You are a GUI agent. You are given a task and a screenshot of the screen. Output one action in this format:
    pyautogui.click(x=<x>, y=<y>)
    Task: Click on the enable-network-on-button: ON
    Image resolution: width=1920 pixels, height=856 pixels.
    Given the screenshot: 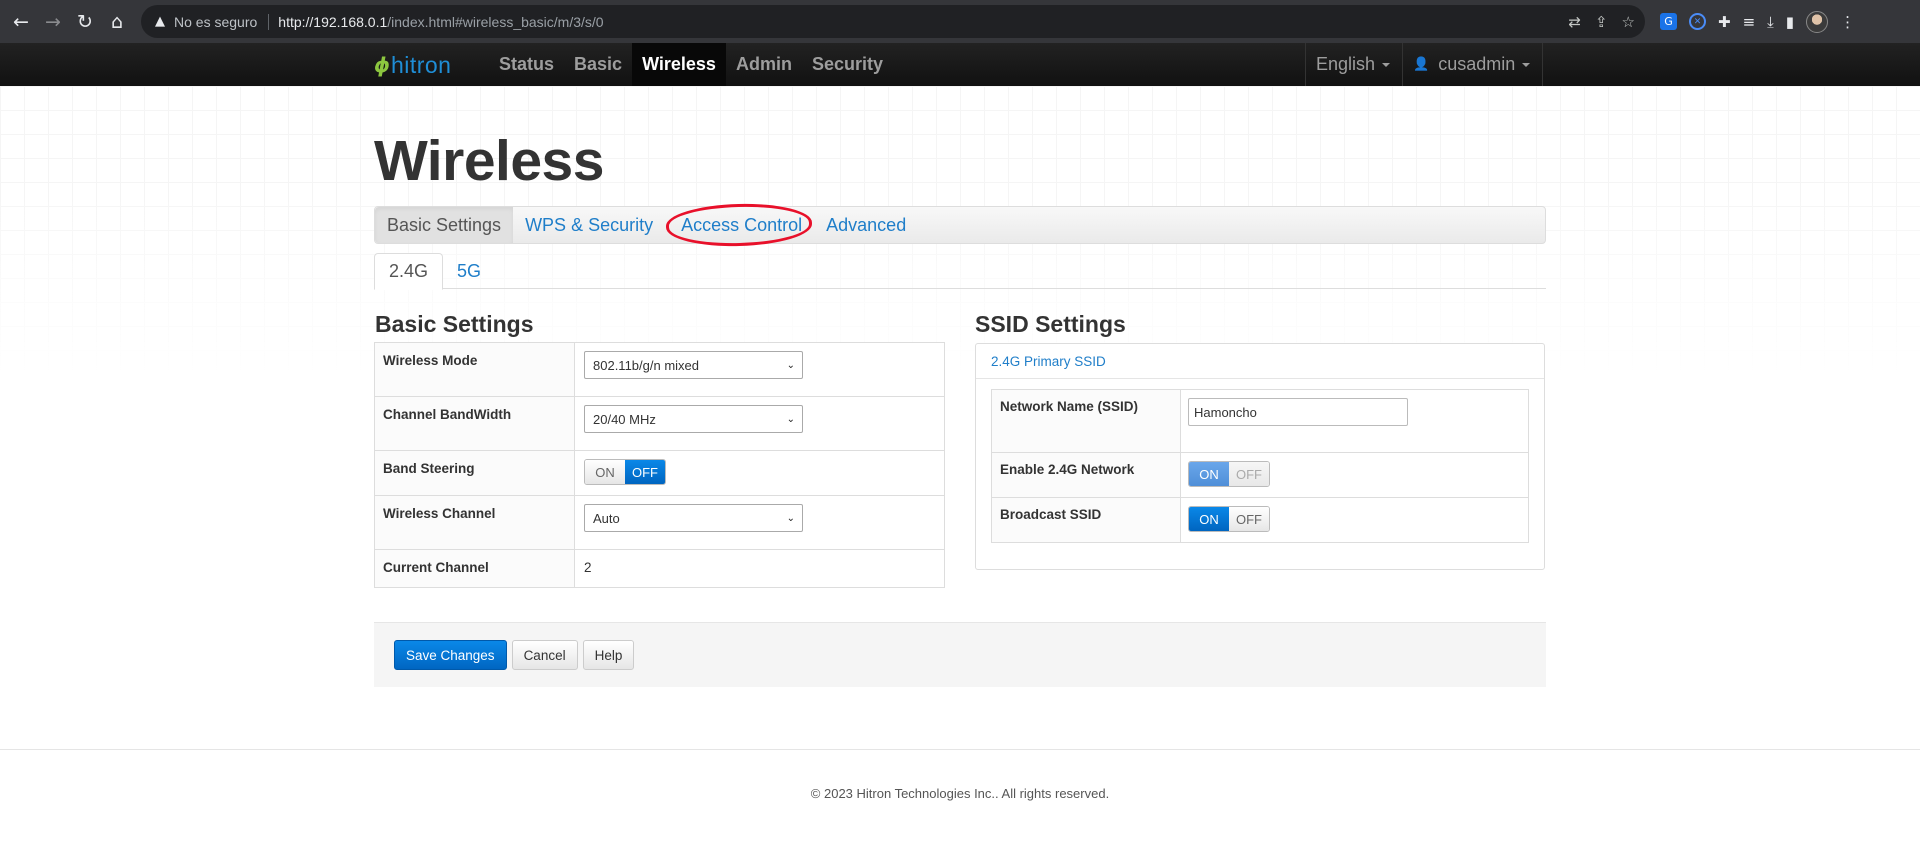 What is the action you would take?
    pyautogui.click(x=1209, y=474)
    